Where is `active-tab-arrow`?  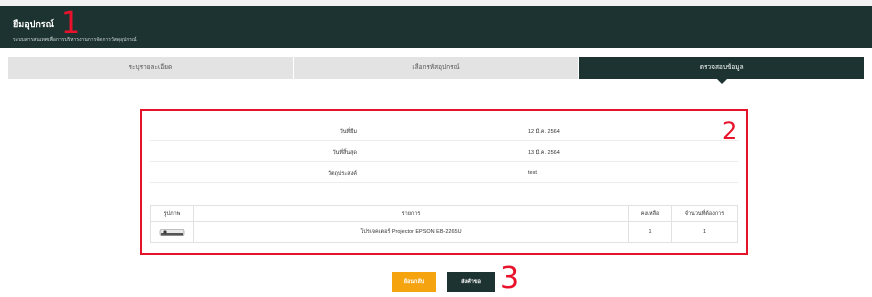
active-tab-arrow is located at coordinates (721, 81).